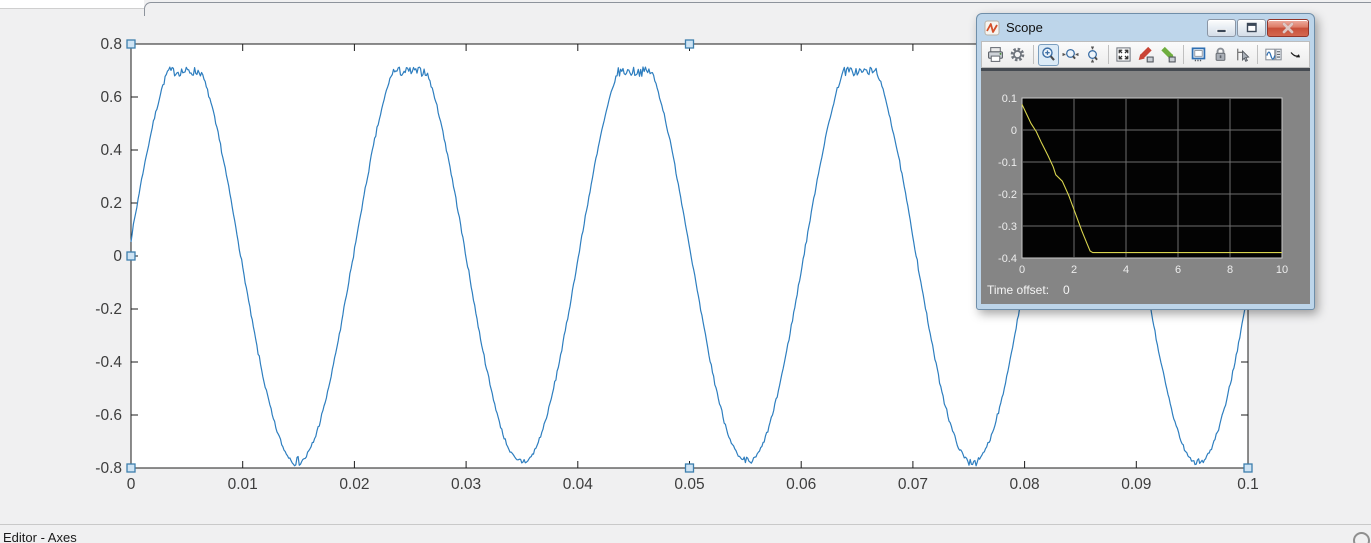 The width and height of the screenshot is (1371, 543). What do you see at coordinates (111, 150) in the screenshot?
I see `y-tick-label: 0.4` at bounding box center [111, 150].